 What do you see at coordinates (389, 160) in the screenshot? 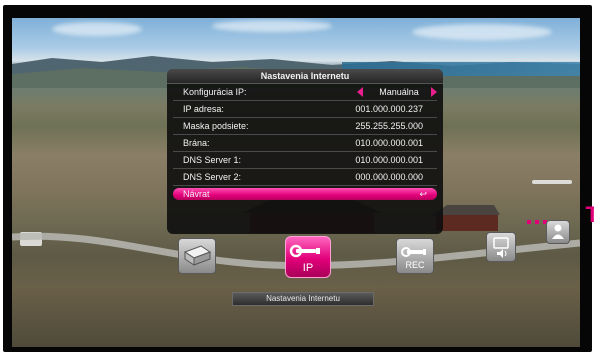
I see `dns-server-1-value: 010.000.000.001` at bounding box center [389, 160].